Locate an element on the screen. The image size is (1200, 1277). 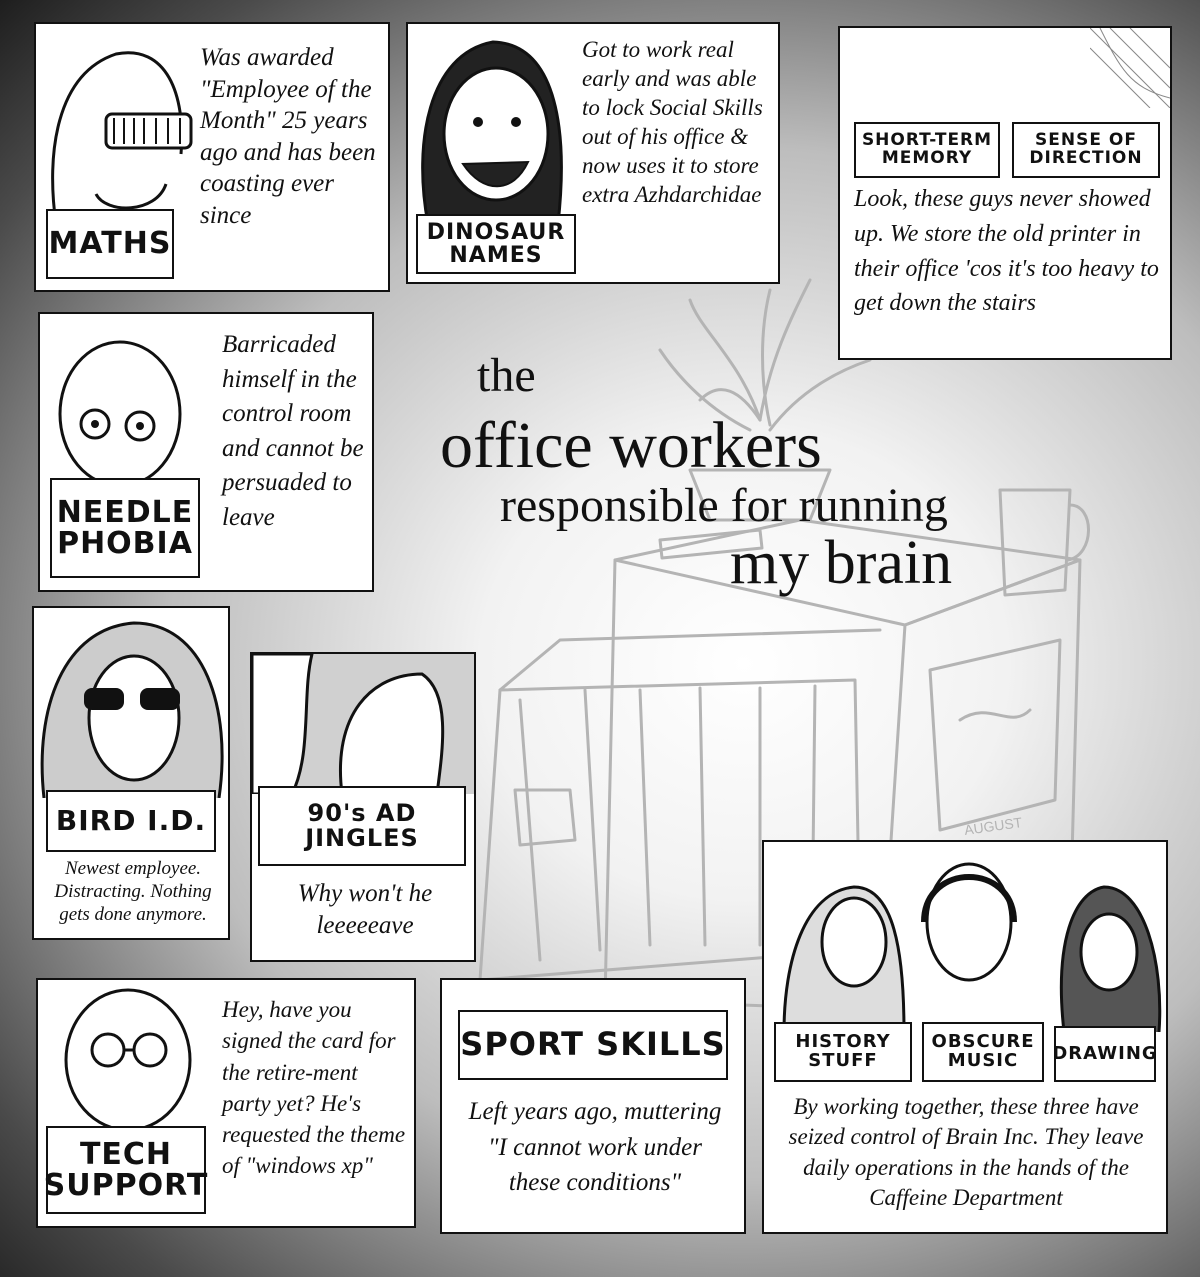
cobweb-icon is located at coordinates (1130, 68).